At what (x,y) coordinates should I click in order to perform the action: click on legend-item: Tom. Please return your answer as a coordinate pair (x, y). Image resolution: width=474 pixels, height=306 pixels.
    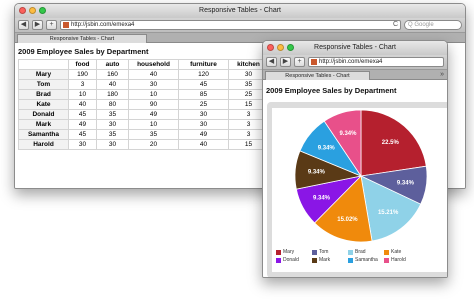
    Looking at the image, I should click on (327, 252).